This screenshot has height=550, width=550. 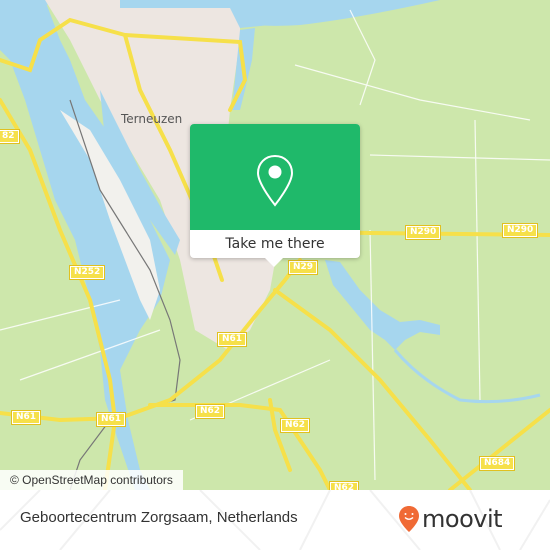 I want to click on take-me-there-button: Take me there, so click(x=275, y=244).